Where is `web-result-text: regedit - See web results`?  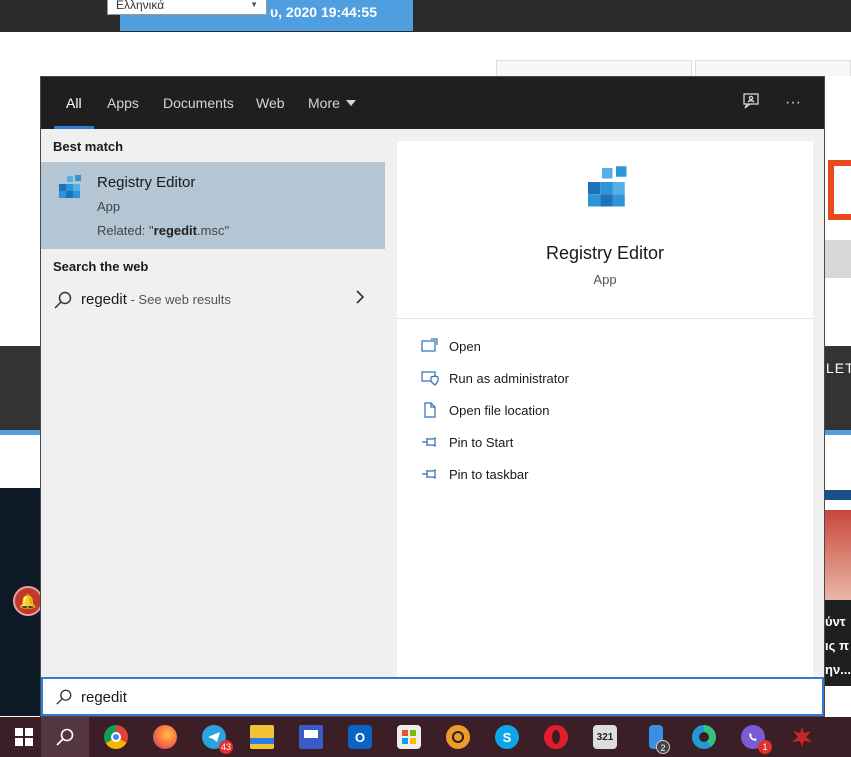
web-result-text: regedit - See web results is located at coordinates (156, 299).